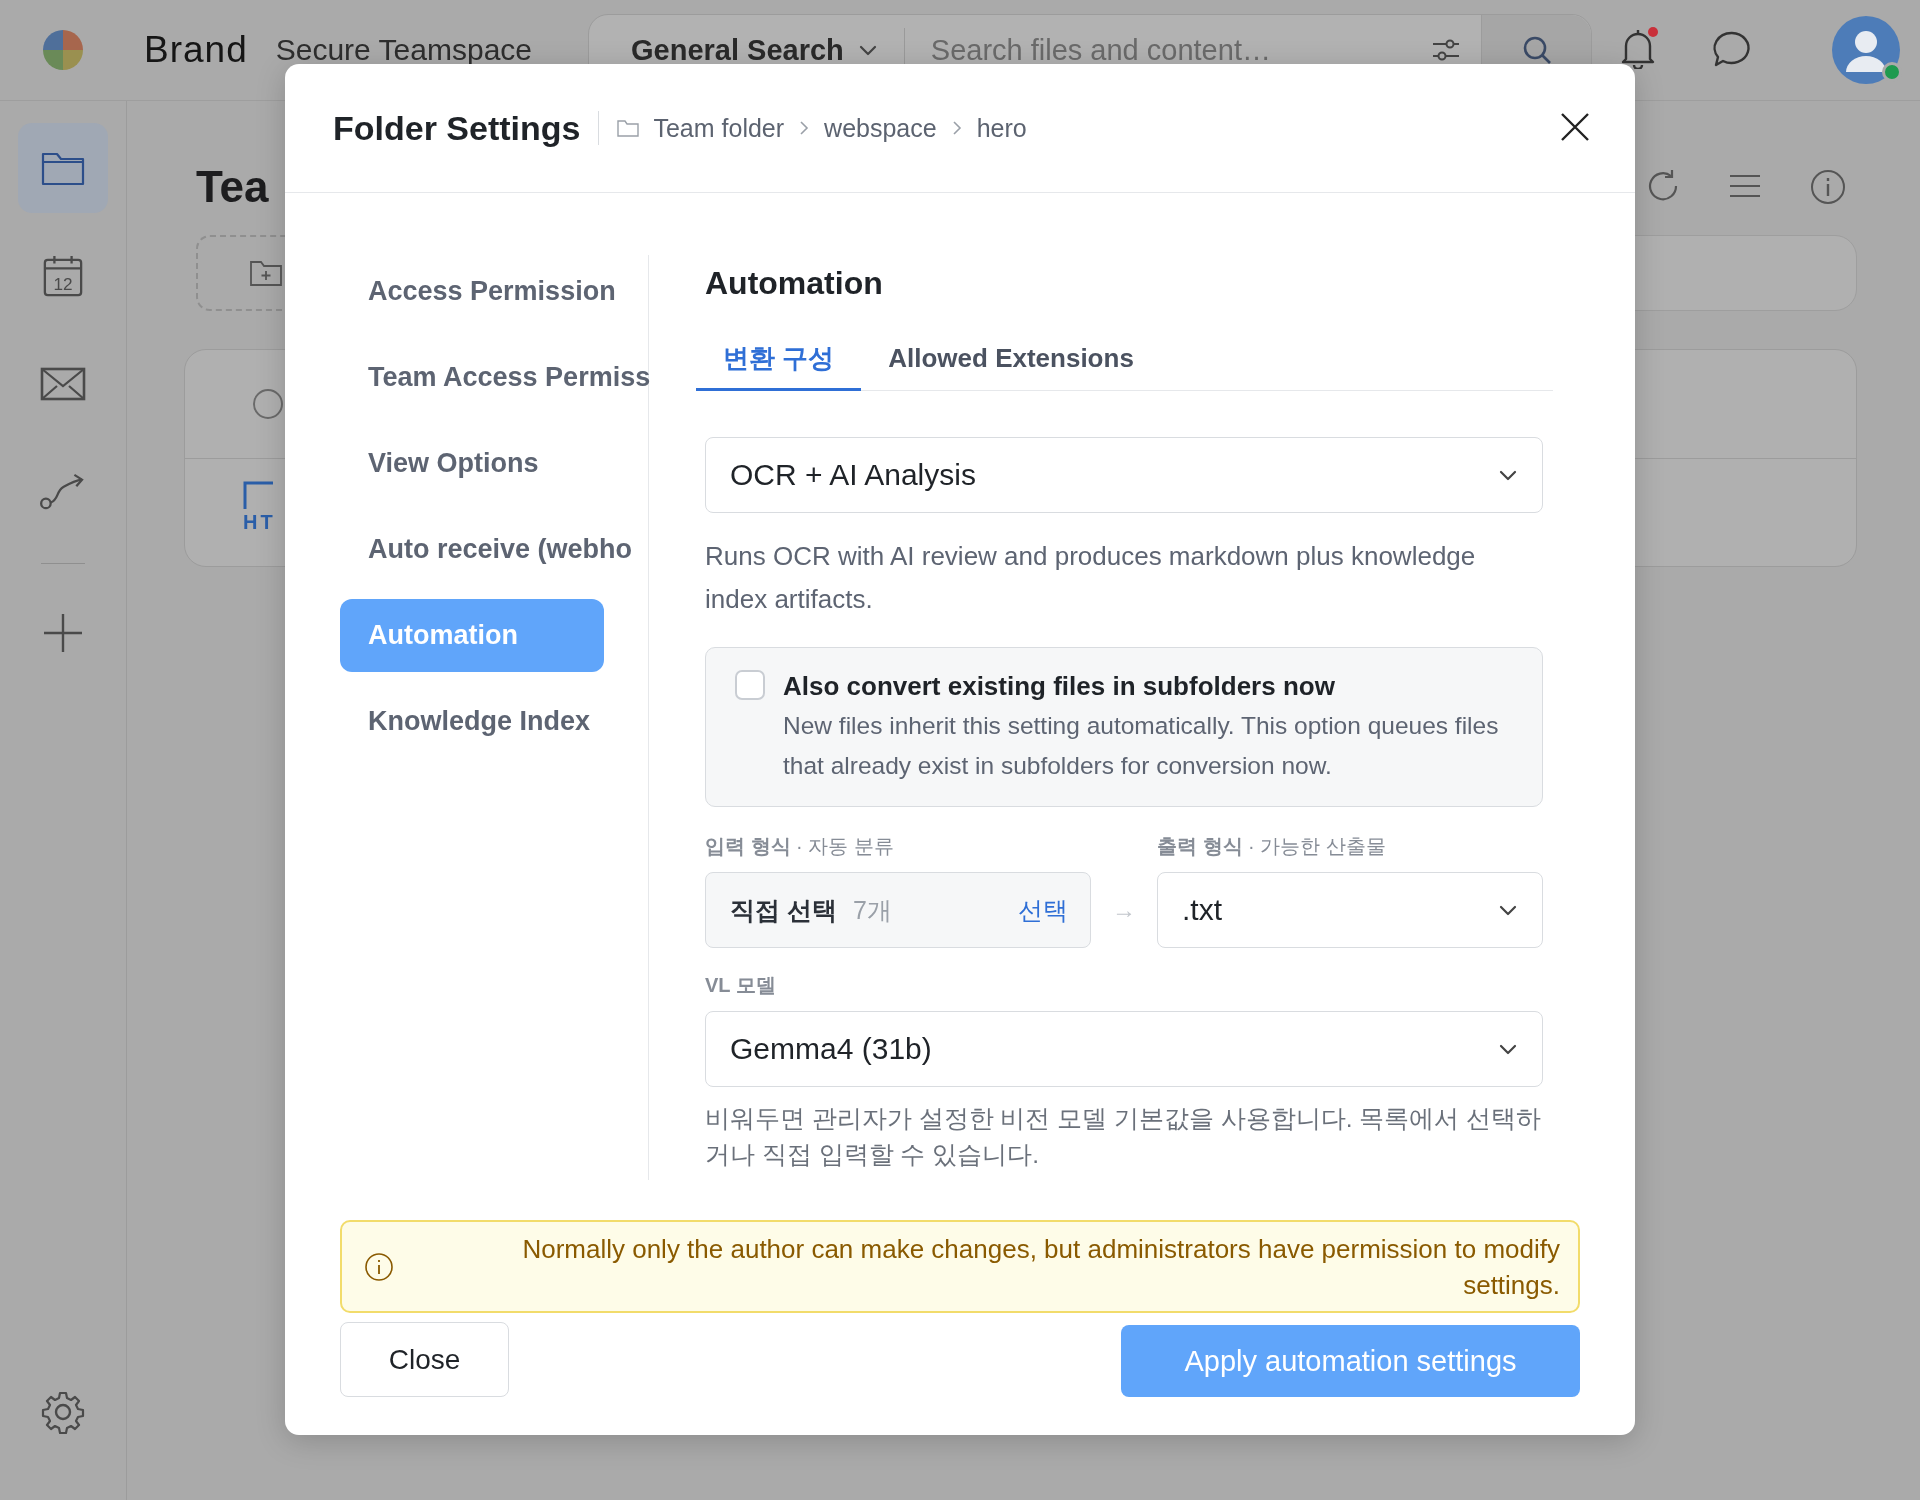 The width and height of the screenshot is (1920, 1500). Describe the element at coordinates (1141, 746) in the screenshot. I see `option-description: New files inherit this setting automatically. This option queues files that already exist in subfolders for conversion now.` at that location.